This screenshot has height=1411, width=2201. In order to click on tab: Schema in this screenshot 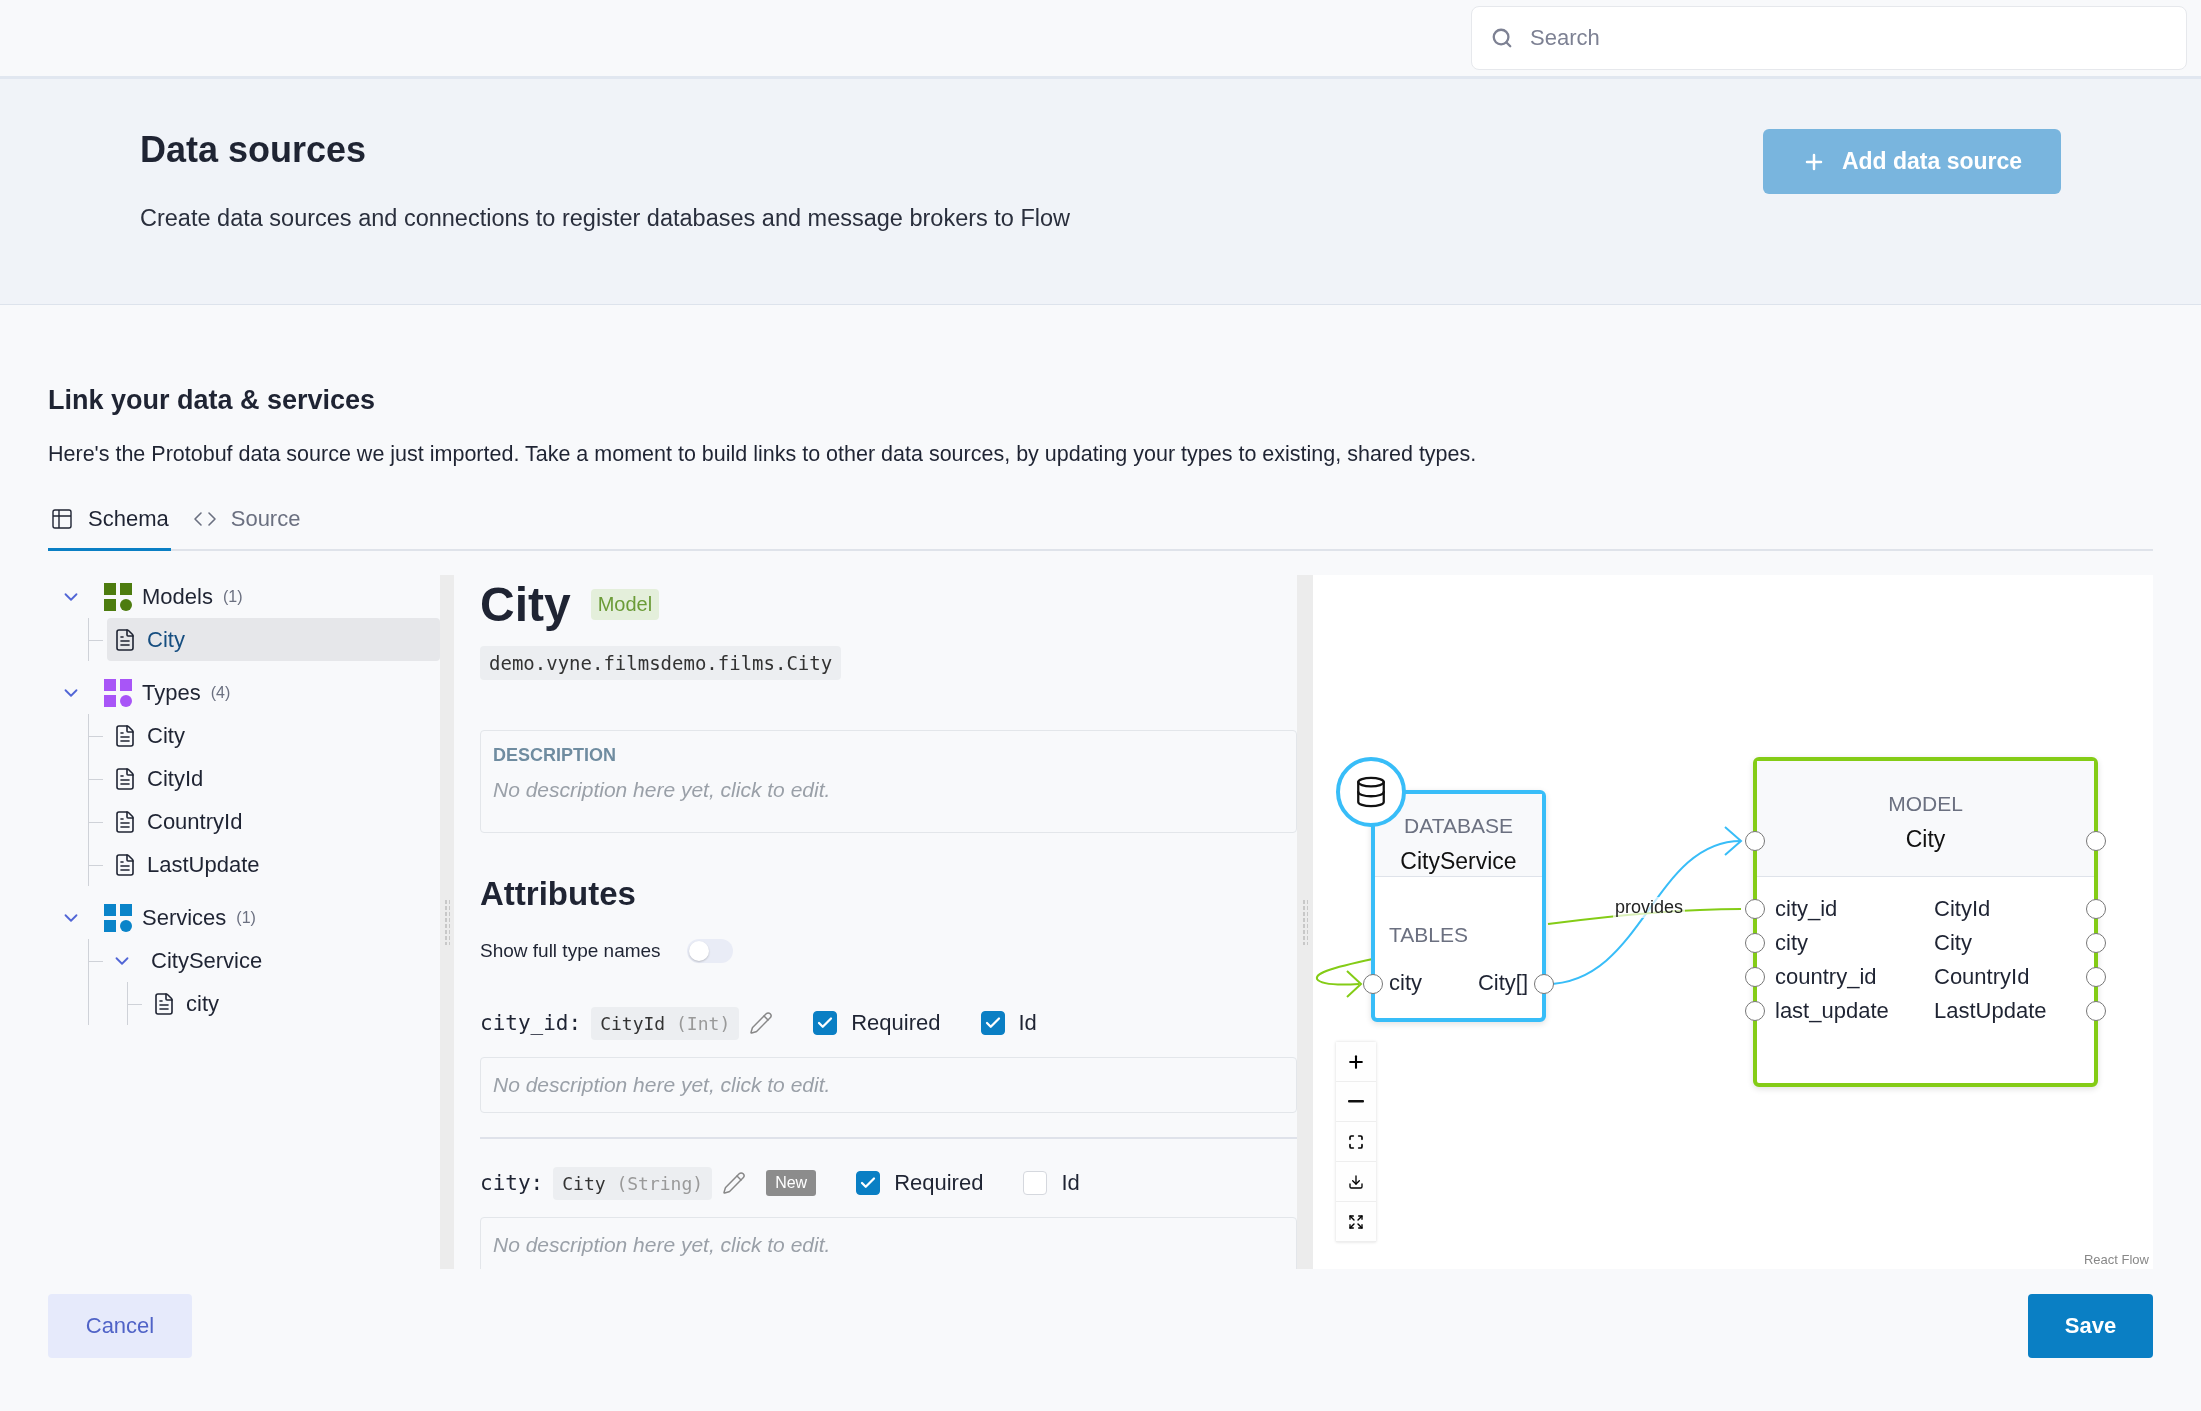, I will do `click(109, 520)`.